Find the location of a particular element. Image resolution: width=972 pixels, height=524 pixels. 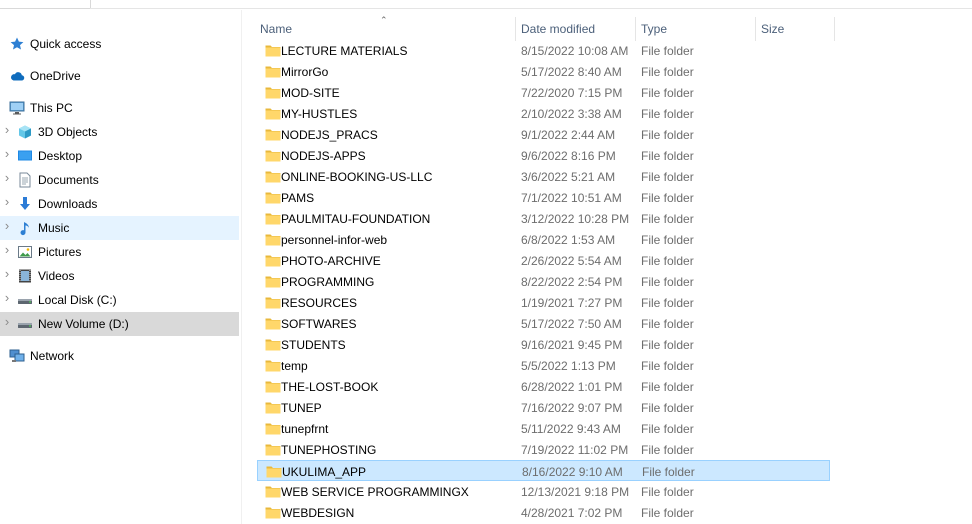

nav-item-this-pc: This PC is located at coordinates (119, 108).